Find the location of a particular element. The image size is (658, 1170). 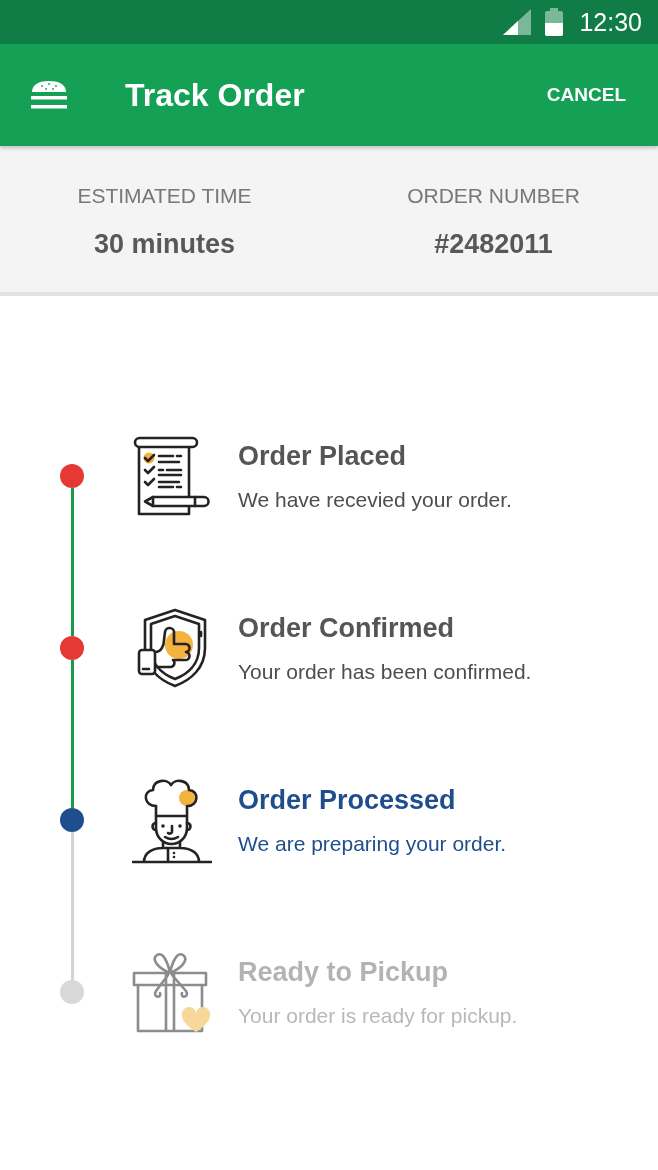

shield-thumbs-up-icon is located at coordinates (172, 648).